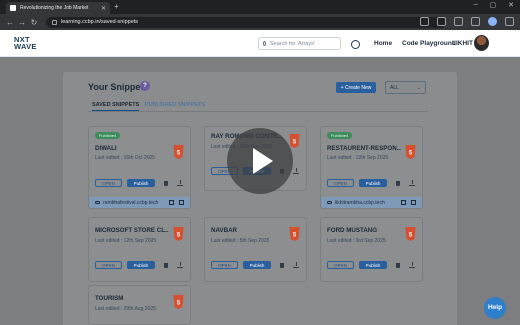 The image size is (520, 325). I want to click on maximize-icon: ▢, so click(493, 5).